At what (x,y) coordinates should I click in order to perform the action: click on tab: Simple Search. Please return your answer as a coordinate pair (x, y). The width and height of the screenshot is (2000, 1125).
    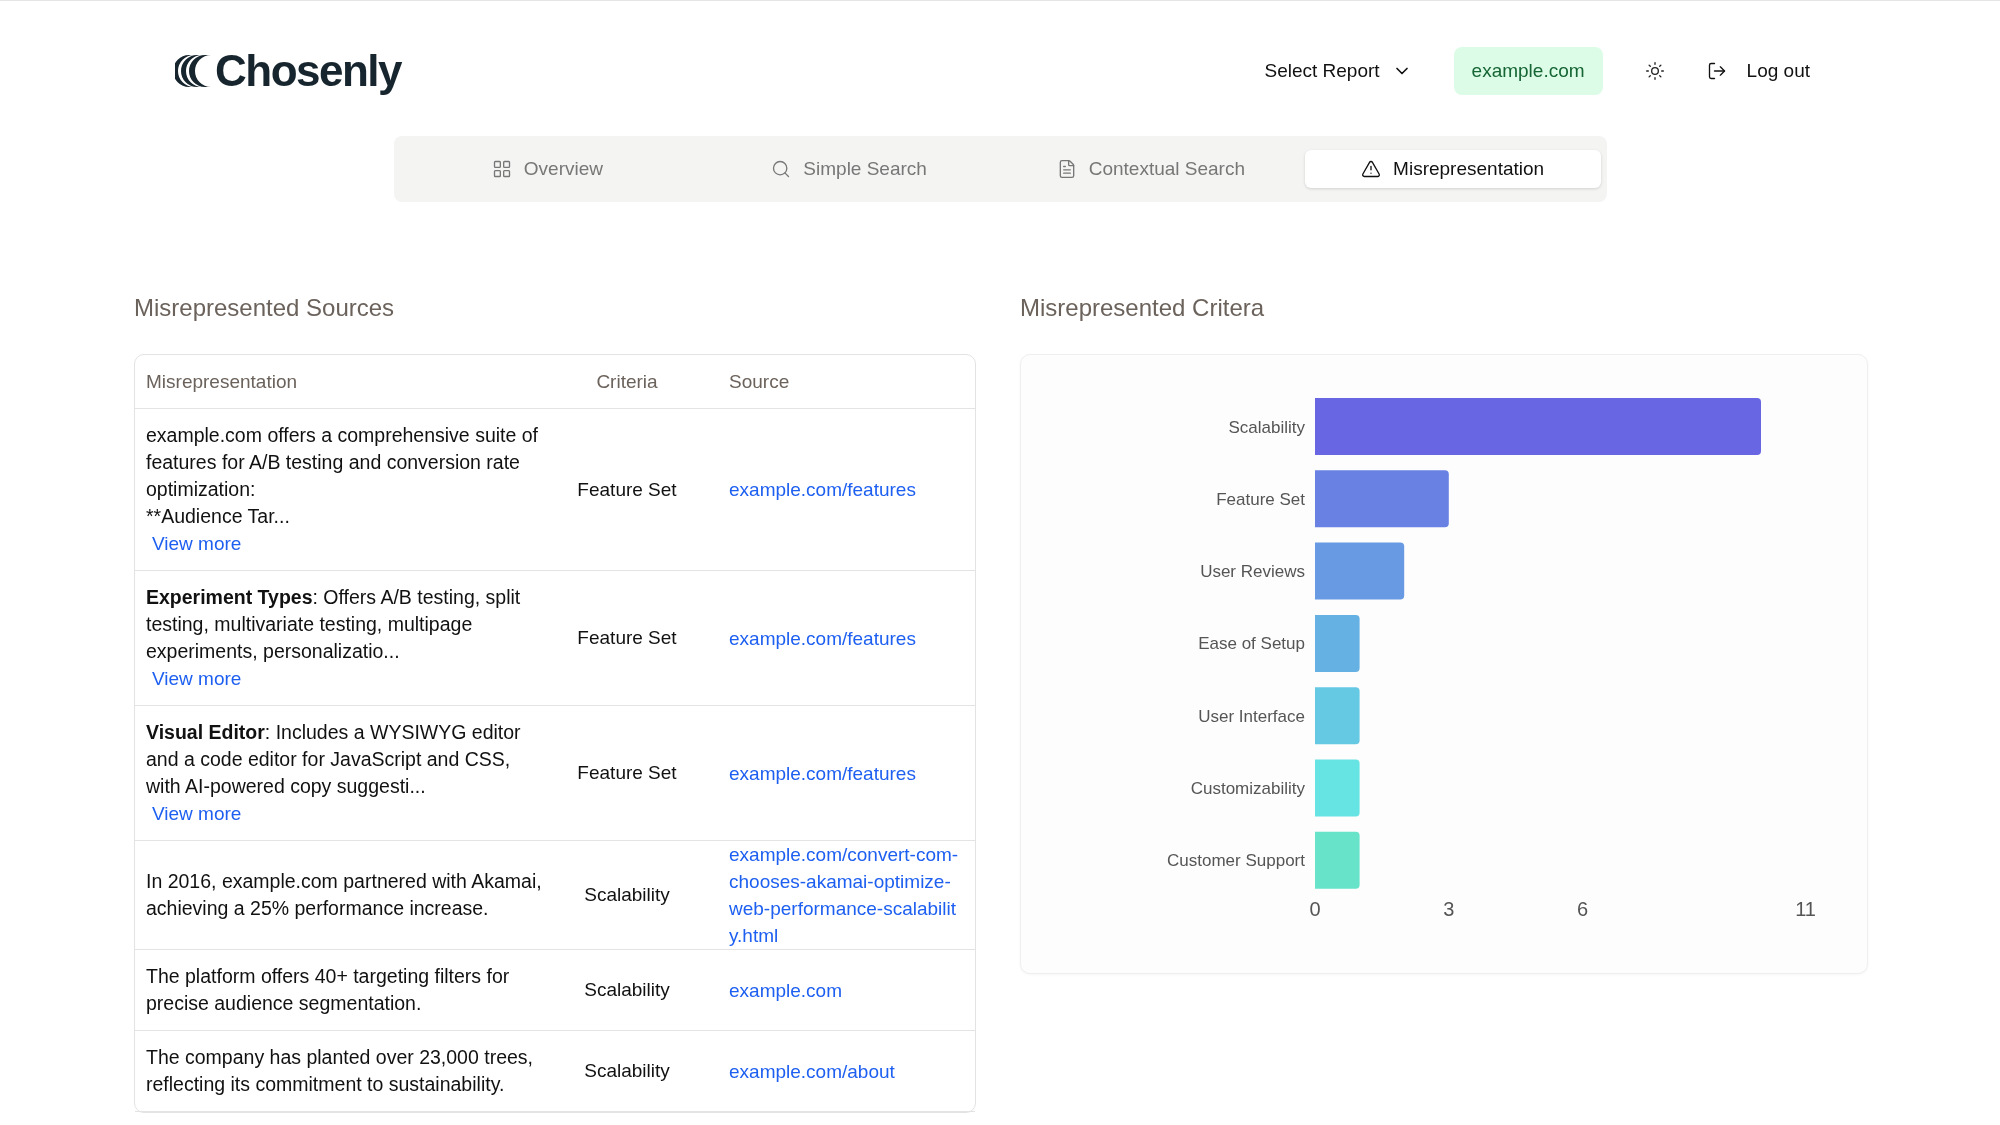
    Looking at the image, I should click on (849, 169).